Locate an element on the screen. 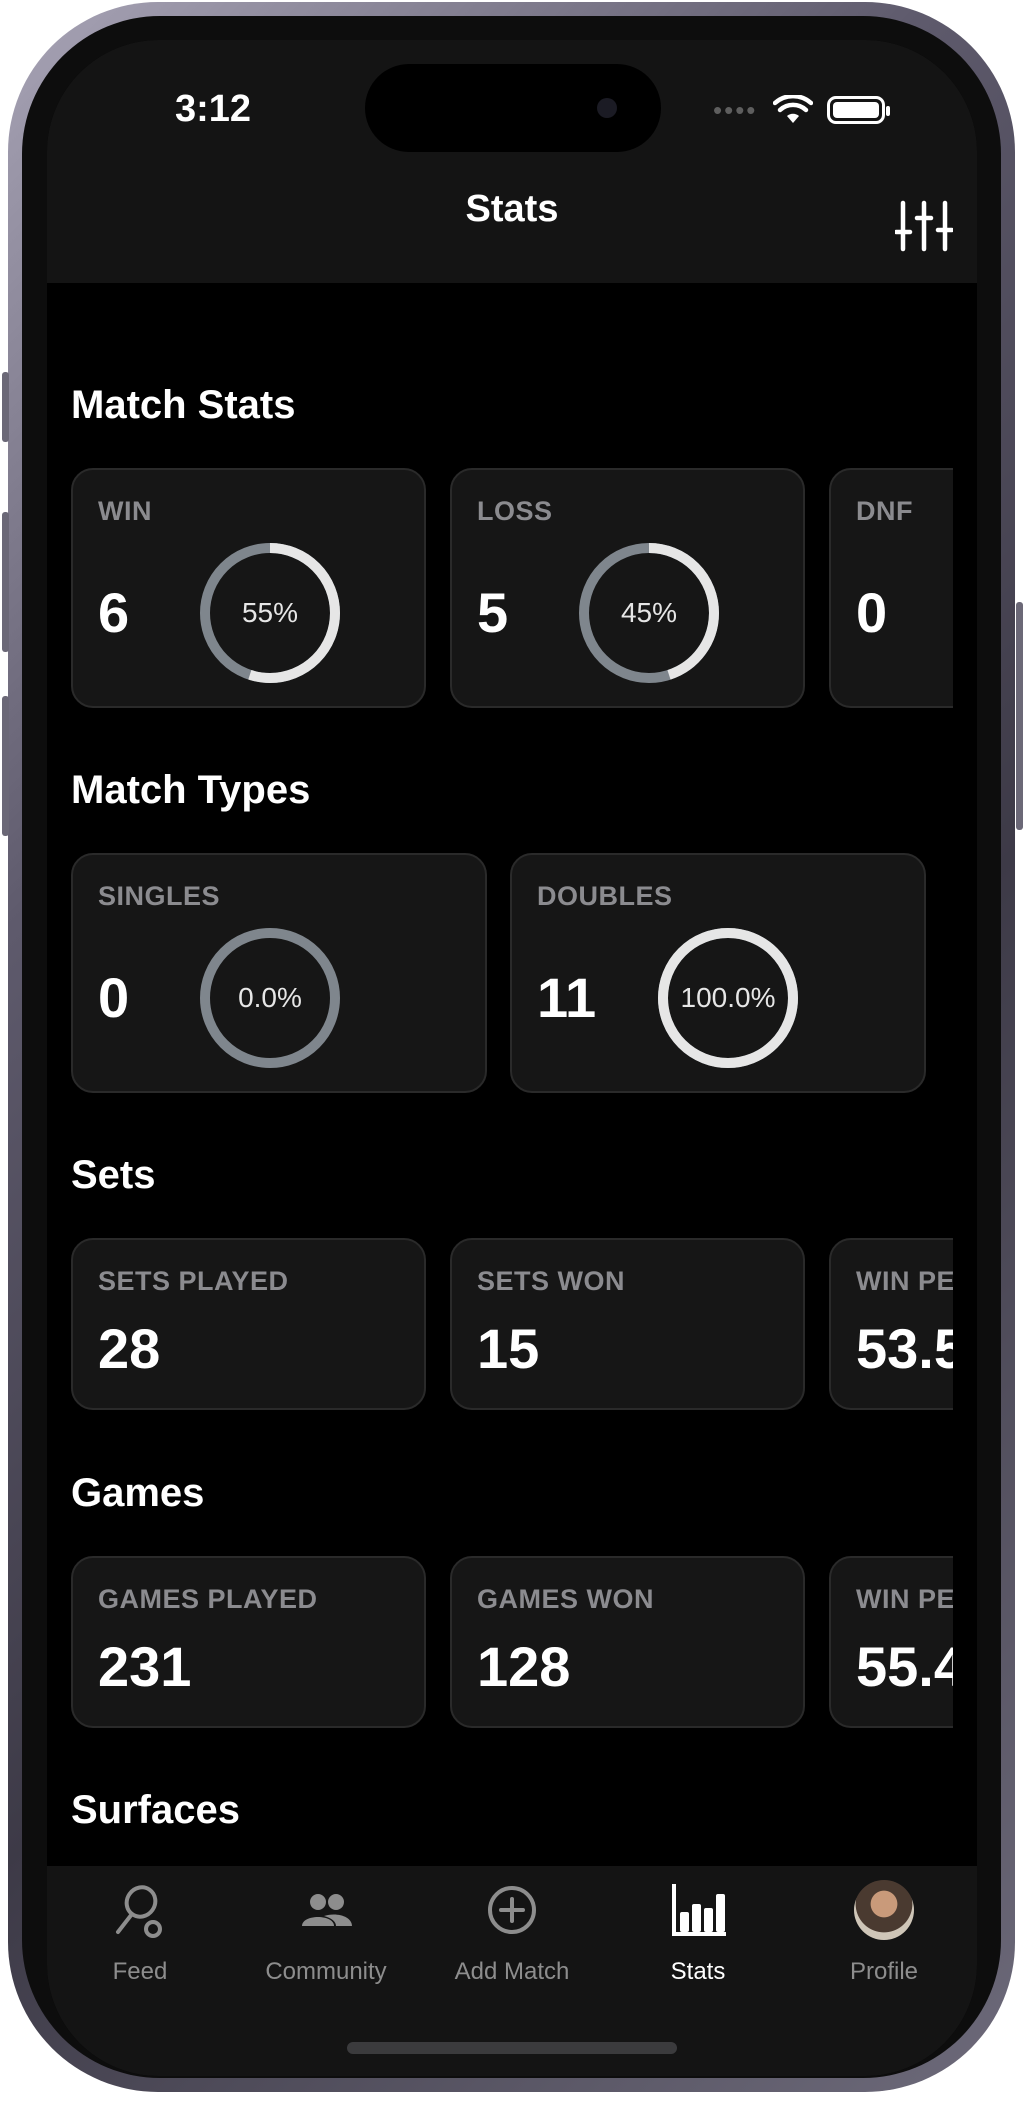 This screenshot has height=2116, width=1025. plus-circle-icon is located at coordinates (512, 1910).